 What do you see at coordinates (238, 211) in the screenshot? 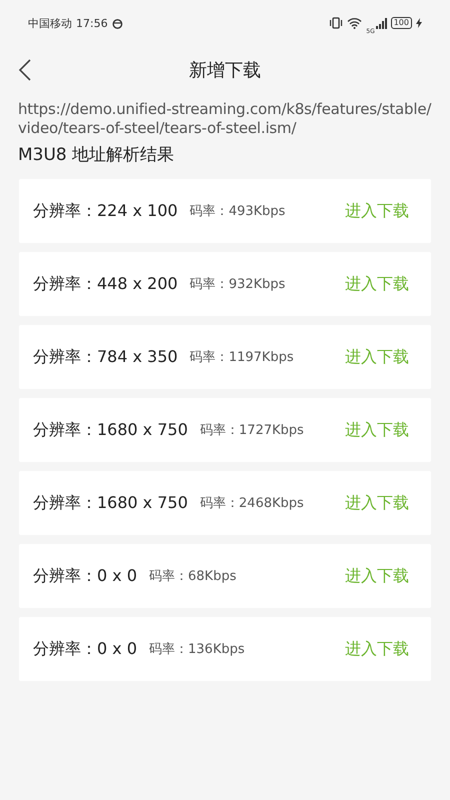
I see `bitrate-text: 码率：493Kbps` at bounding box center [238, 211].